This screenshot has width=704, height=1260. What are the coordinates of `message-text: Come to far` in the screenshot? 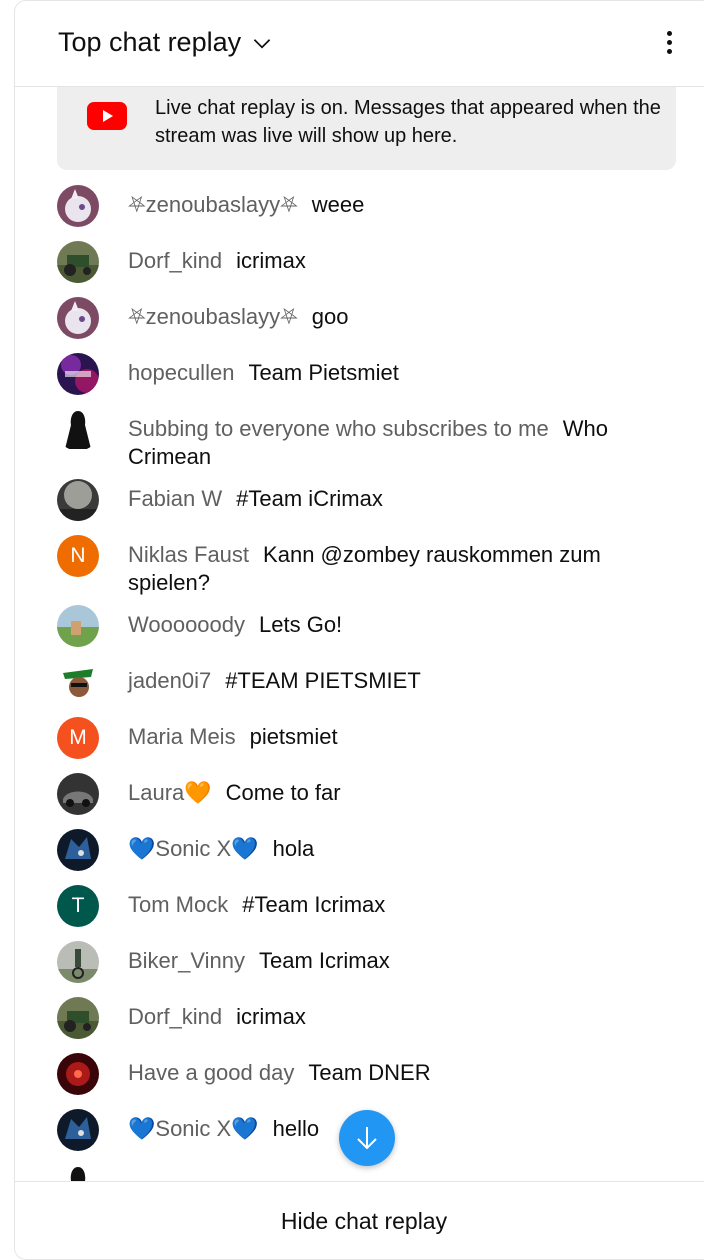 It's located at (283, 792).